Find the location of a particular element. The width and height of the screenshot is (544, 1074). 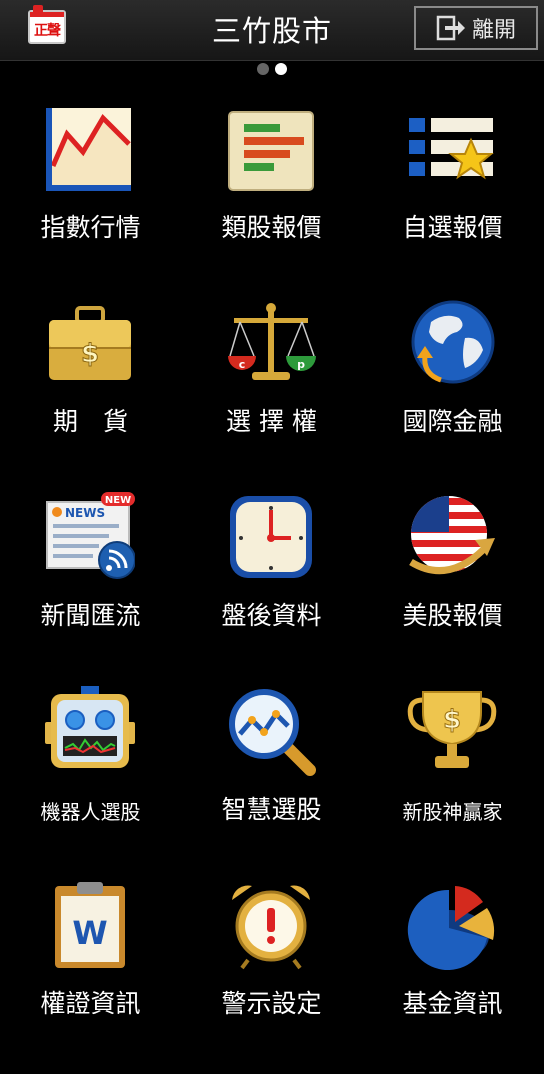

menu-item-index-quotes: 指數行情 is located at coordinates (90, 201).